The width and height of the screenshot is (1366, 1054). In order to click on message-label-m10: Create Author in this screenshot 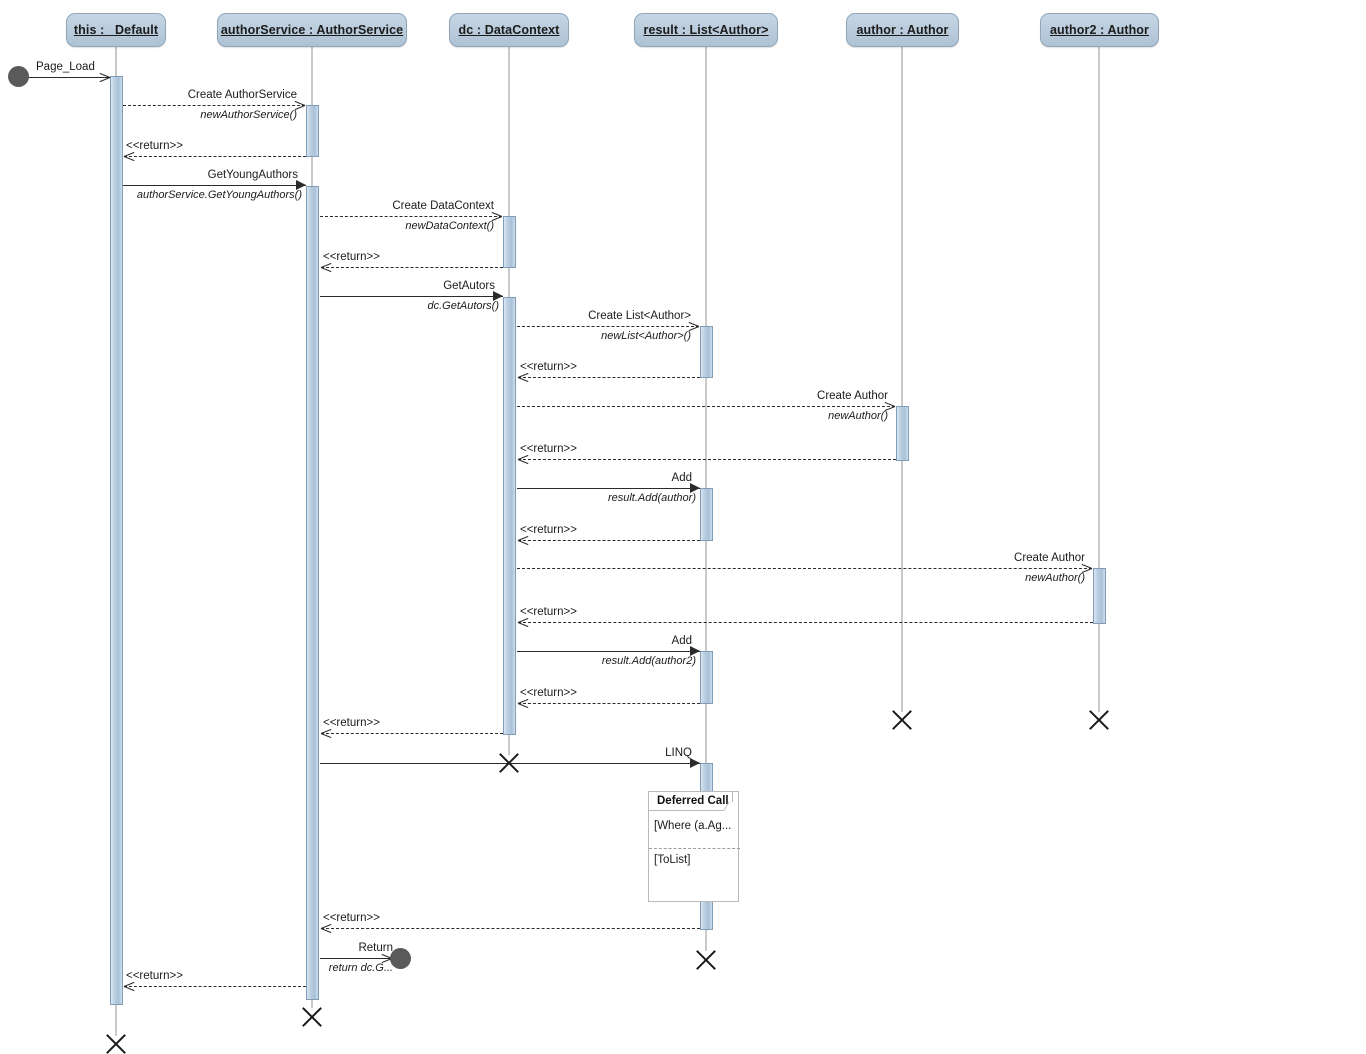, I will do `click(852, 396)`.